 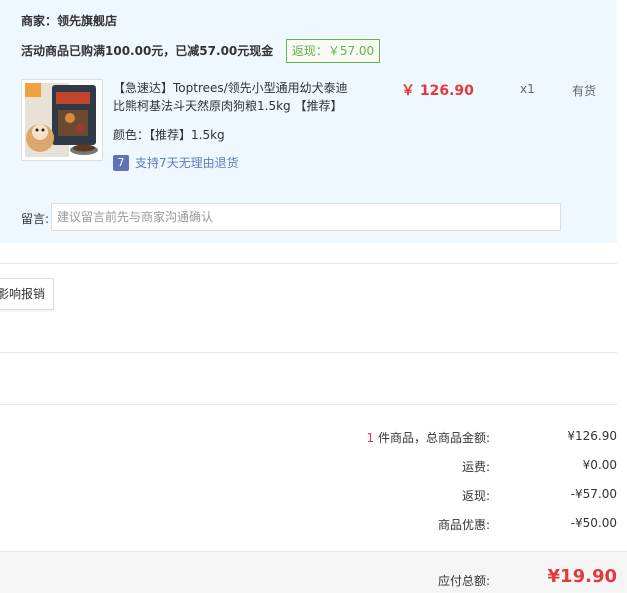 I want to click on store-info: 商家：领先旗舰店, so click(x=69, y=20).